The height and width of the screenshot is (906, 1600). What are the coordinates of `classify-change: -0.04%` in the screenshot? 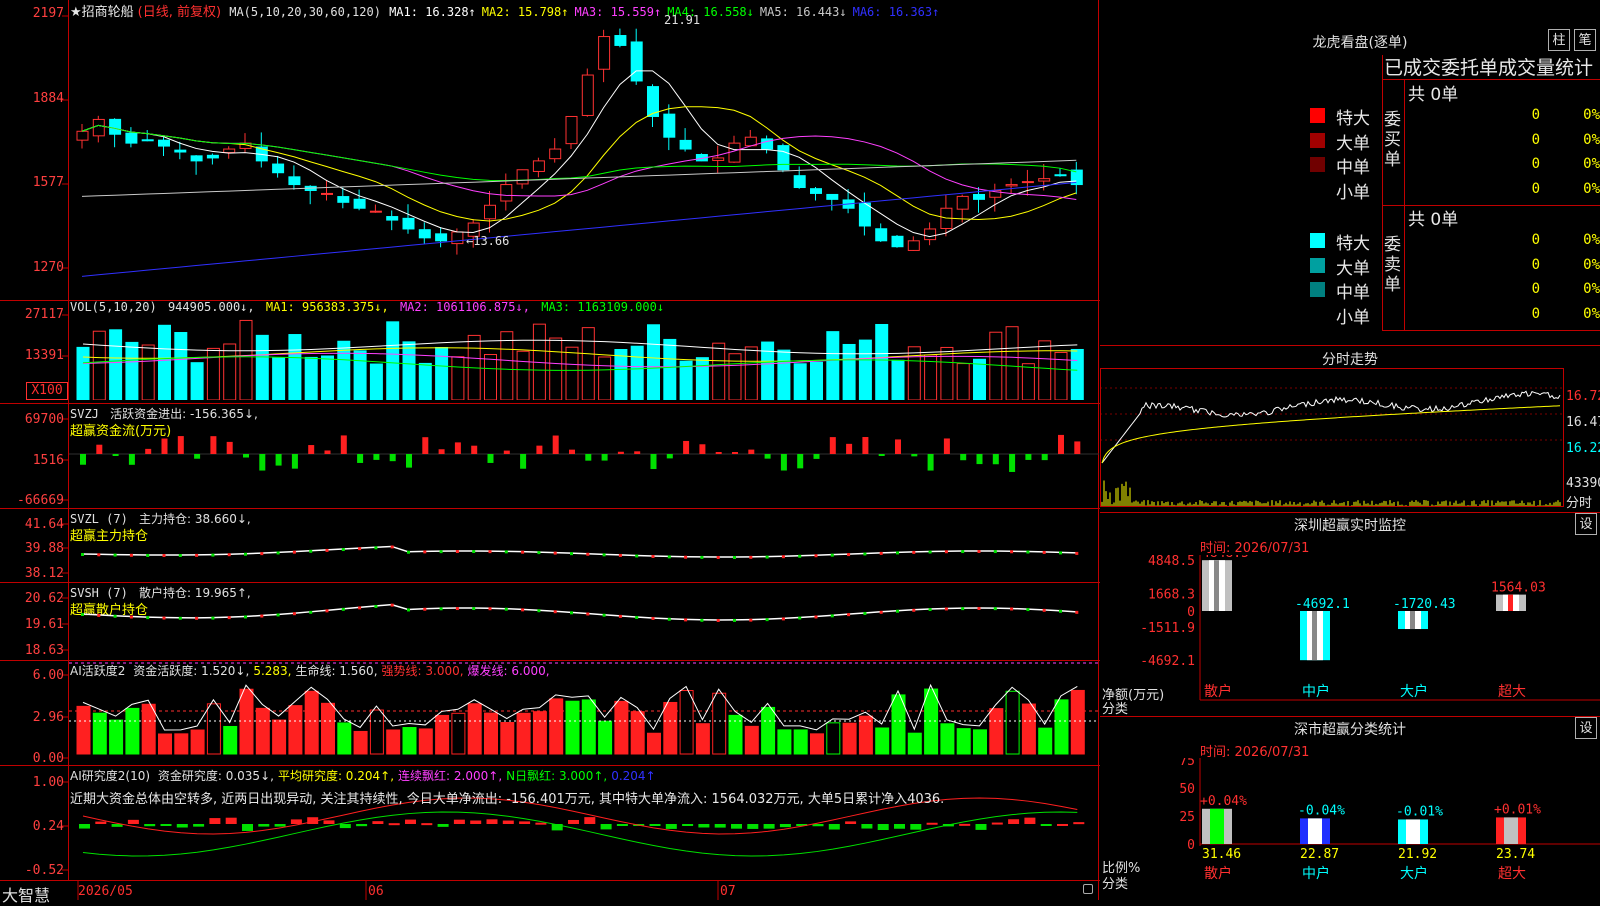 It's located at (1321, 810).